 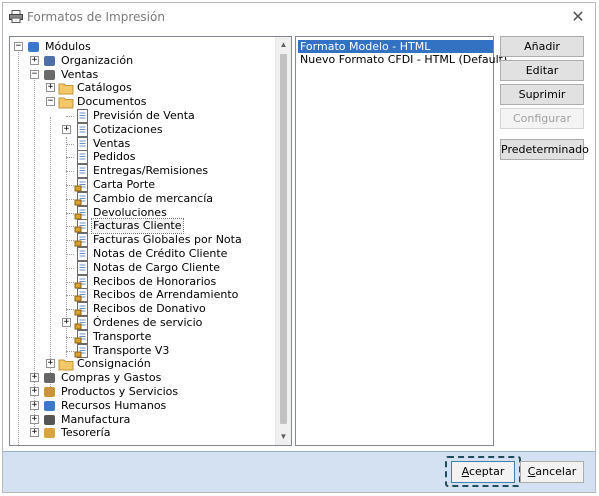 I want to click on service-document-icon, so click(x=81, y=323).